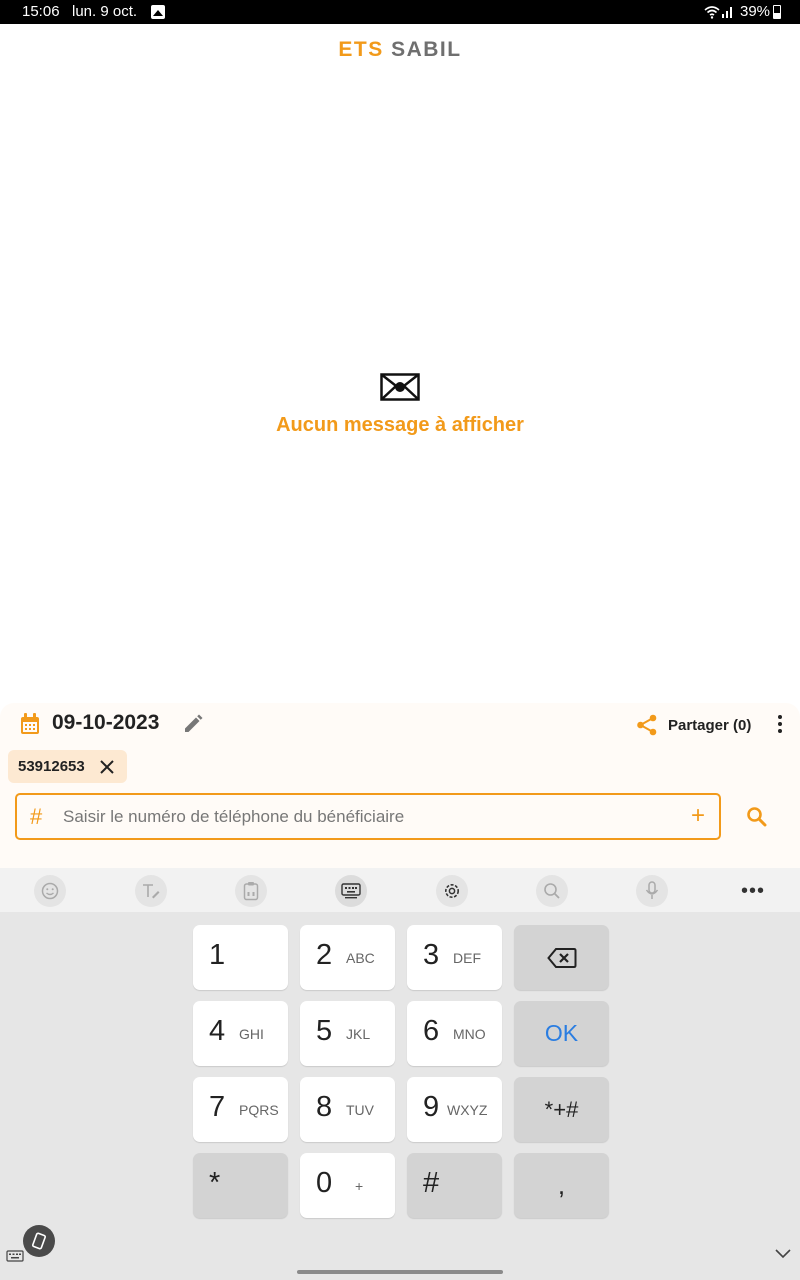  What do you see at coordinates (727, 12) in the screenshot?
I see `signal-icon` at bounding box center [727, 12].